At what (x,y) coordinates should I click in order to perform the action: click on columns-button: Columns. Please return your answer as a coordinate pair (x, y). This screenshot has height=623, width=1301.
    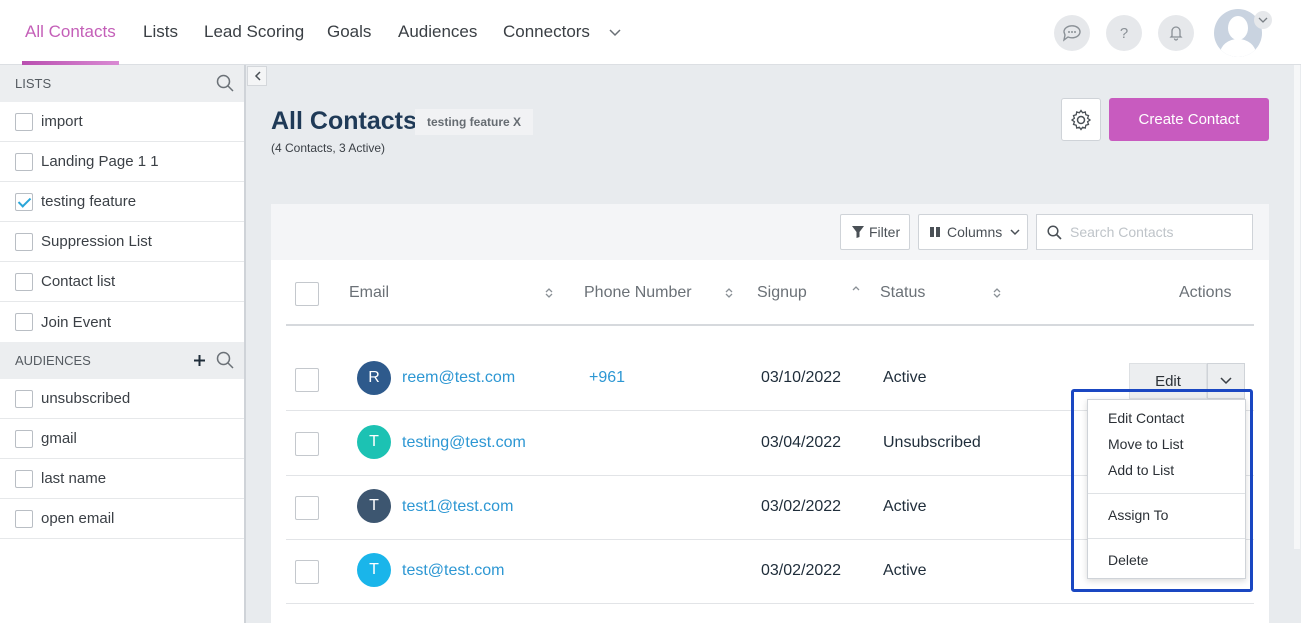
    Looking at the image, I should click on (973, 232).